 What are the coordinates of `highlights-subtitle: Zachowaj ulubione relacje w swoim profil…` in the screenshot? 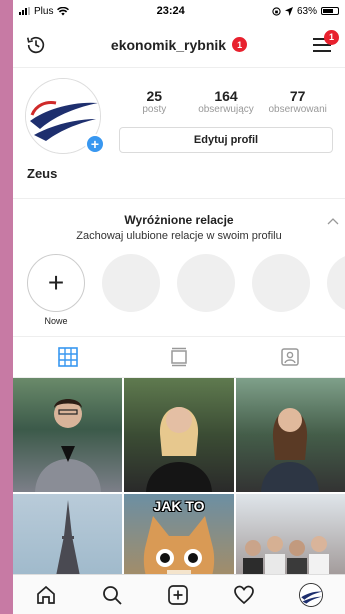 It's located at (179, 236).